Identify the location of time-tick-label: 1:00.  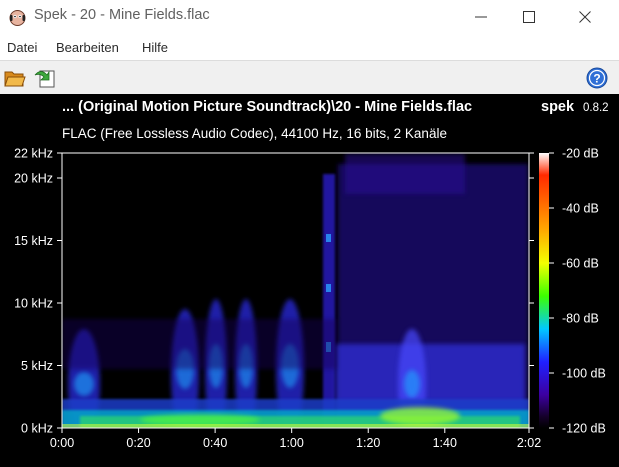
(292, 443).